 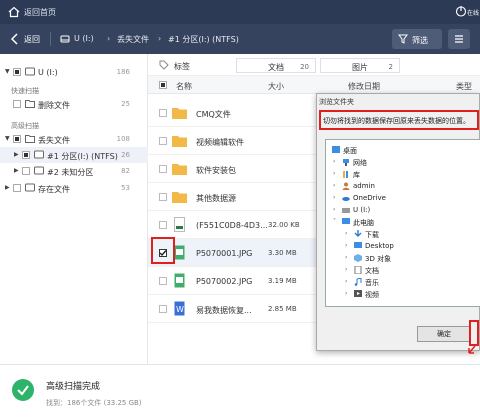 What do you see at coordinates (40, 12) in the screenshot?
I see `home-link: 返回首页` at bounding box center [40, 12].